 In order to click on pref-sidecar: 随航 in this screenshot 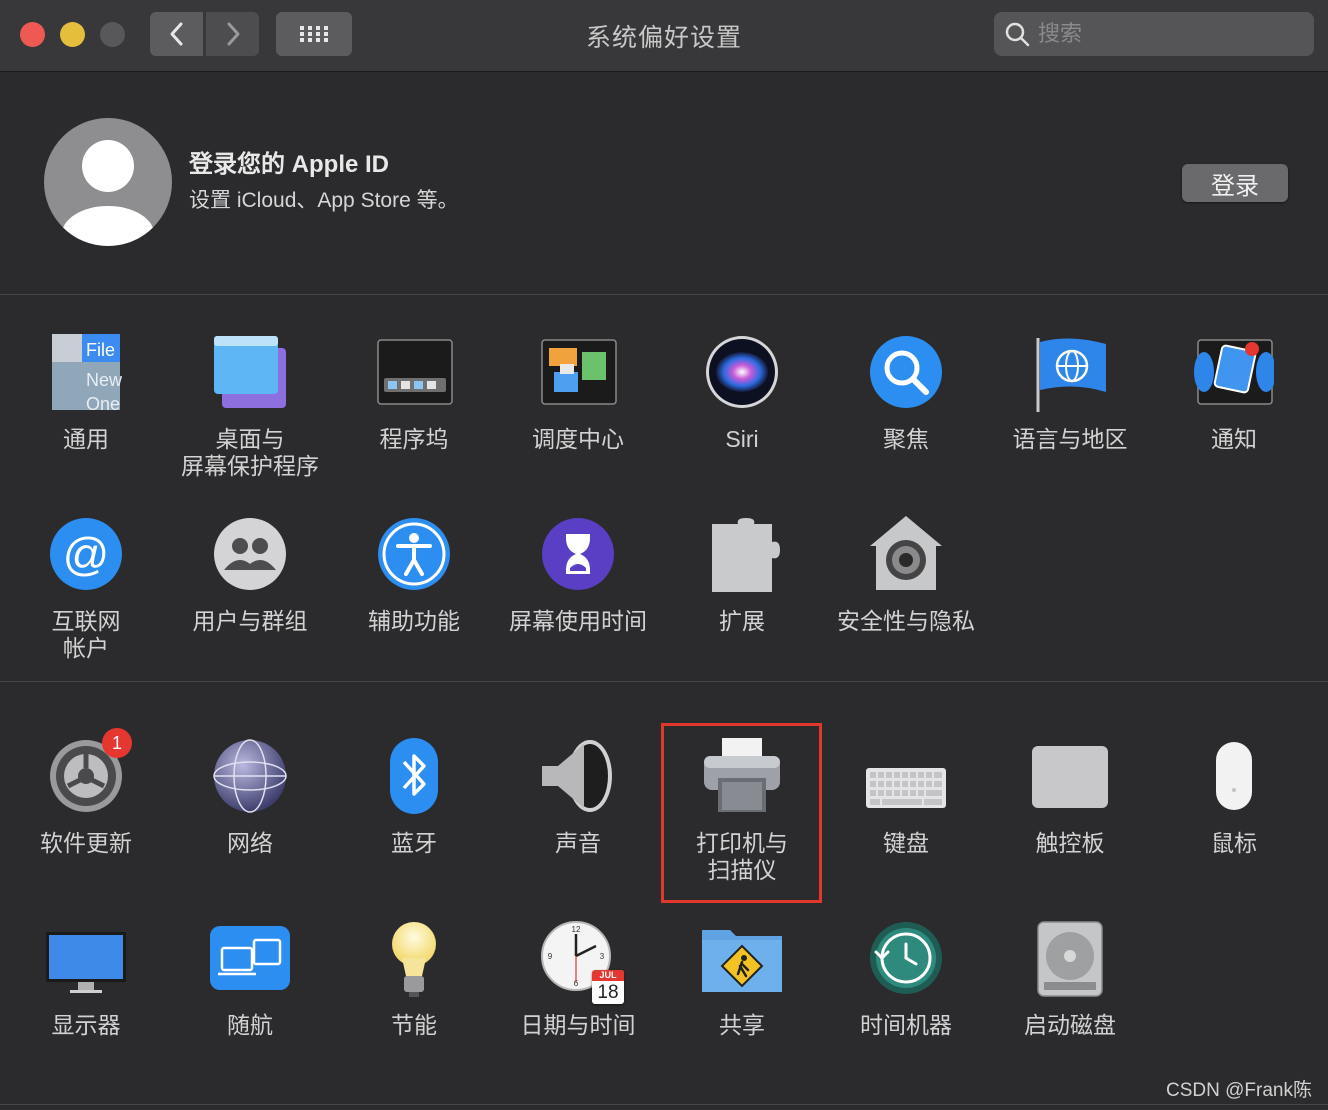, I will do `click(250, 979)`.